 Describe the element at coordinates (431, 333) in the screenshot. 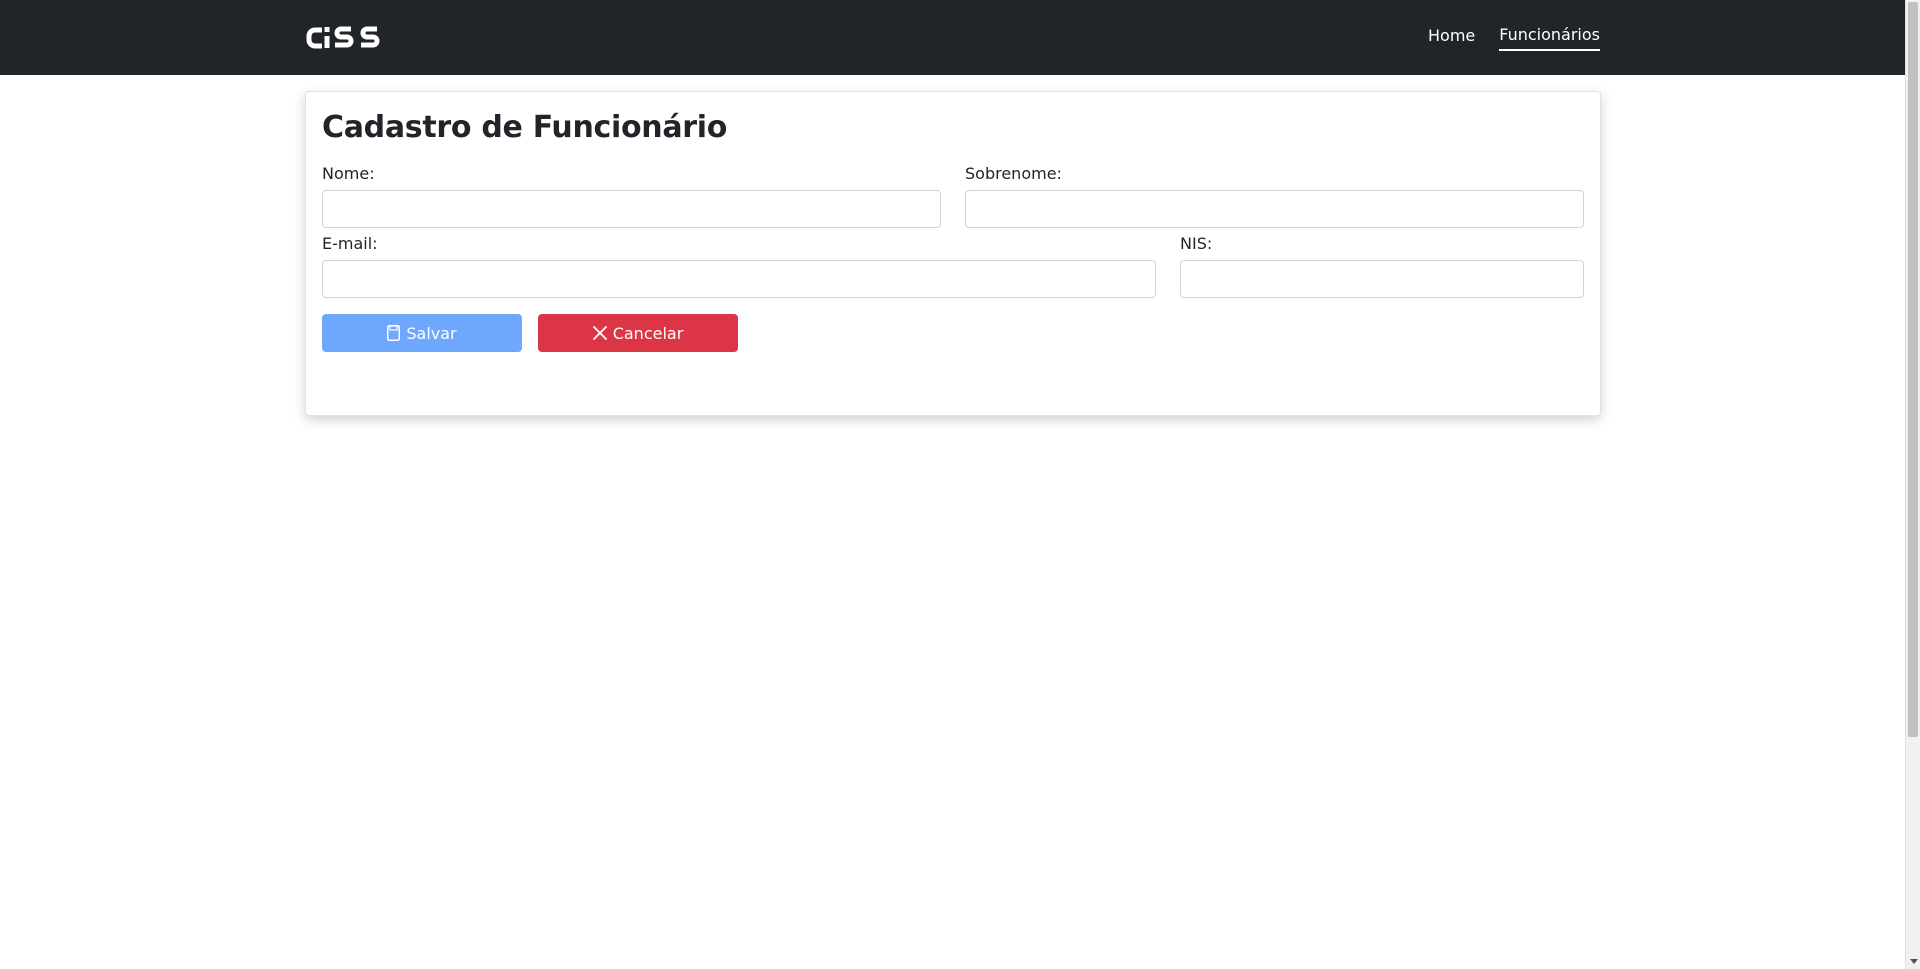

I see `save-button-label: Salvar` at that location.